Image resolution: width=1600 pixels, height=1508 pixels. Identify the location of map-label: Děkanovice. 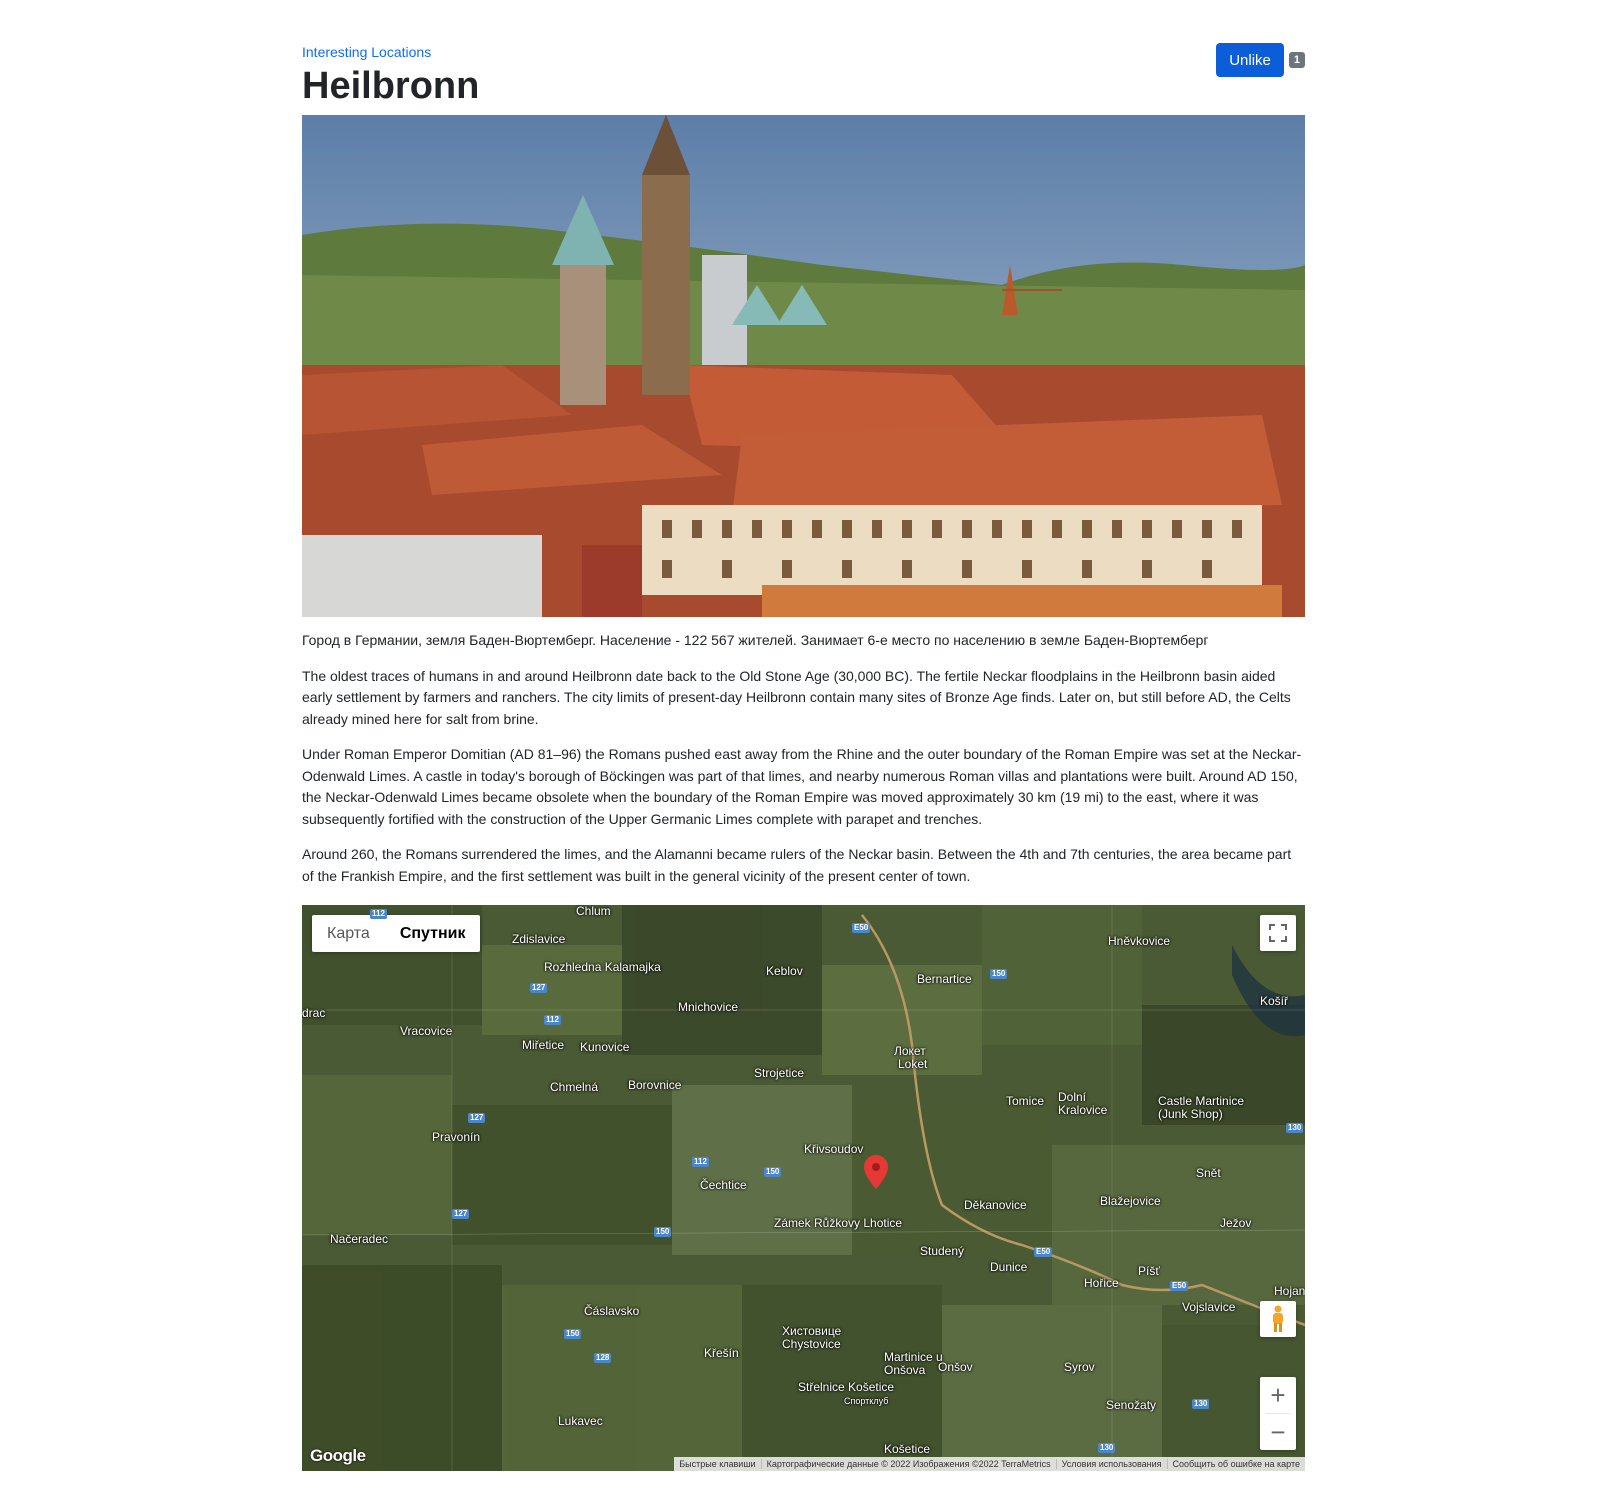
(995, 1205).